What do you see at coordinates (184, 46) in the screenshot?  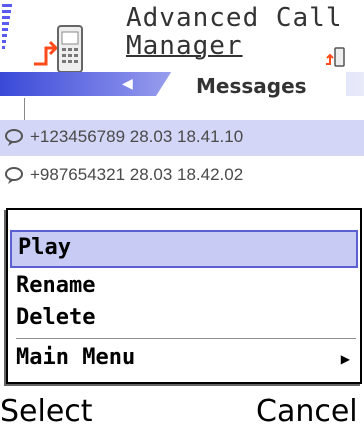 I see `title-line-2: Manager` at bounding box center [184, 46].